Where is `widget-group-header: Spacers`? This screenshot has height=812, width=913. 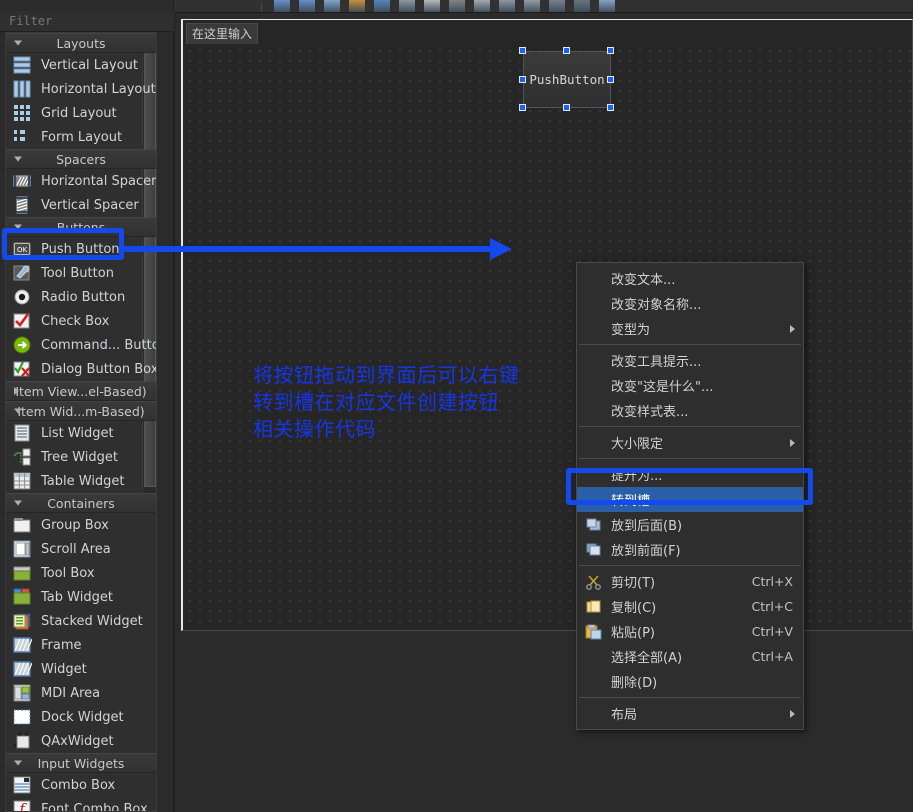
widget-group-header: Spacers is located at coordinates (81, 159).